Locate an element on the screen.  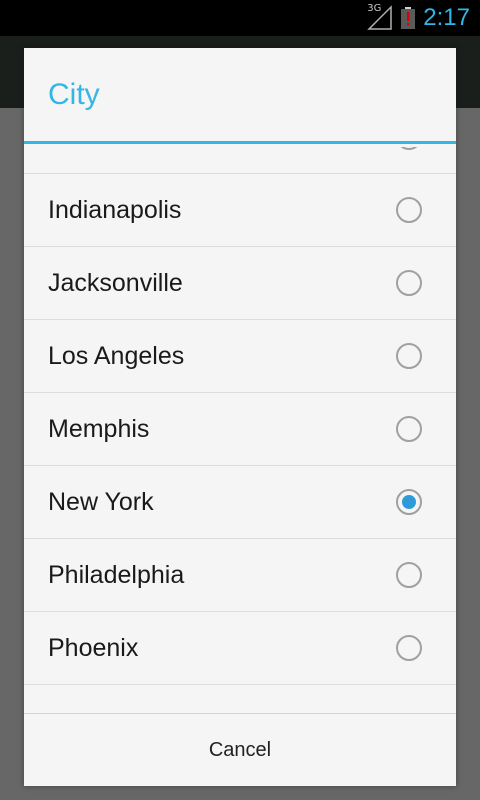
list-item: Indianapolis is located at coordinates (240, 210).